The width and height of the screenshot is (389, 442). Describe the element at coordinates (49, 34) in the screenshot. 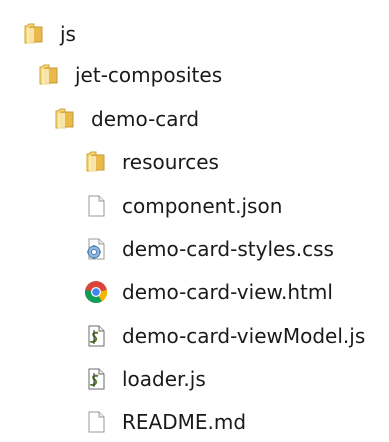

I see `tree-item-js-folder: js` at that location.